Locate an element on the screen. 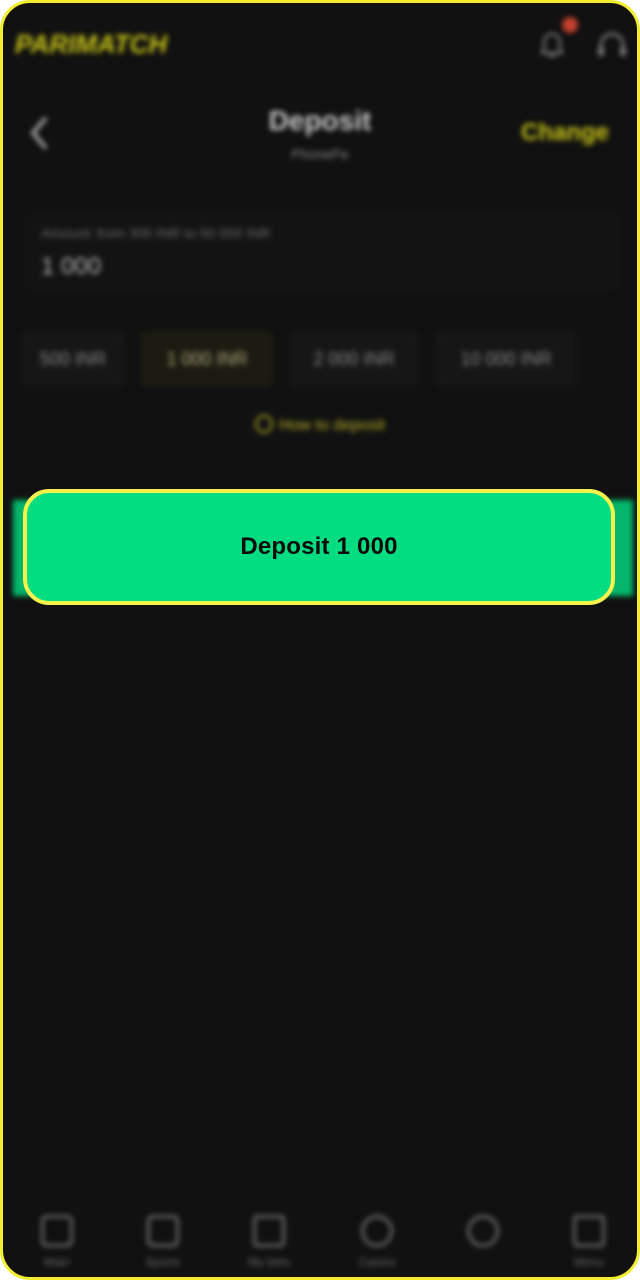 This screenshot has width=640, height=1280. nav-main: Main is located at coordinates (57, 1246).